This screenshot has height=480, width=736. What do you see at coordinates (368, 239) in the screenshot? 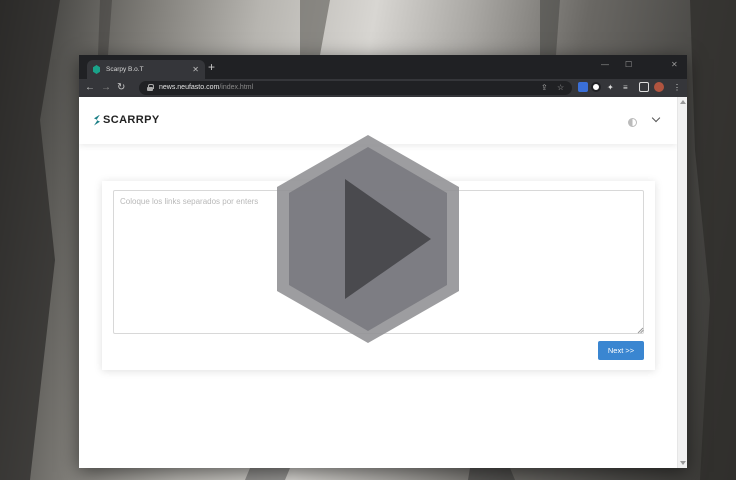
I see `play-icon` at bounding box center [368, 239].